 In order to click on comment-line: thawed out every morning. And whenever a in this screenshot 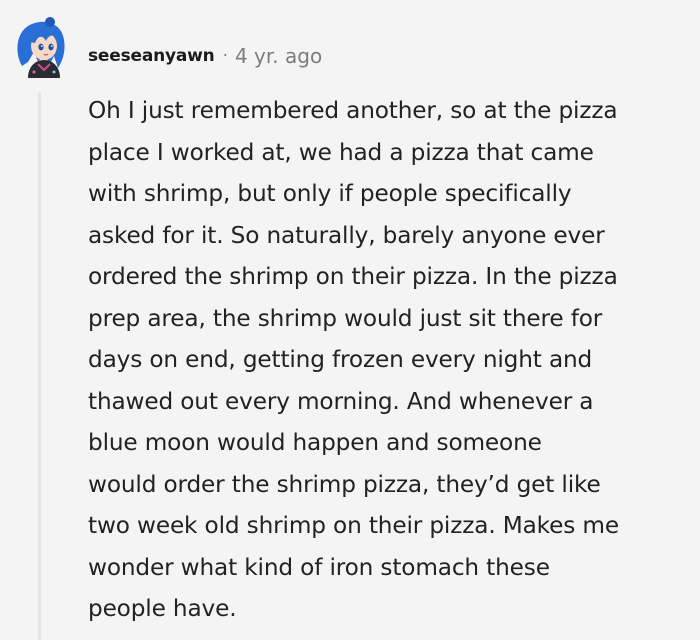, I will do `click(341, 401)`.